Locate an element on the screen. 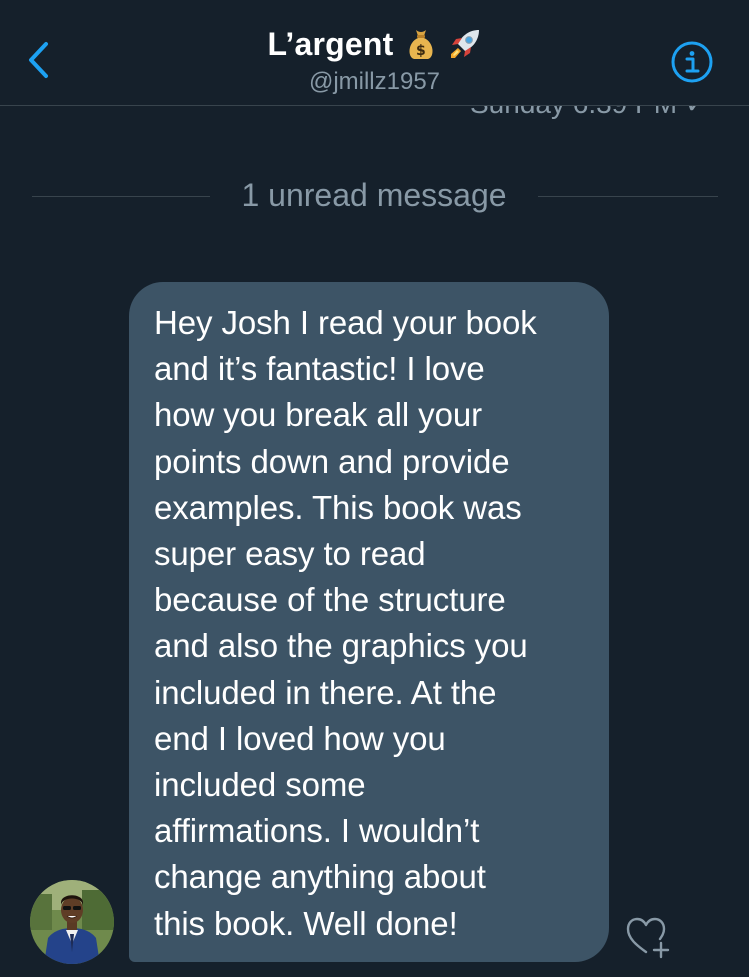 This screenshot has height=977, width=749. conversation-title-block: L’argent $ @jmillz1957 is located at coordinates (374, 60).